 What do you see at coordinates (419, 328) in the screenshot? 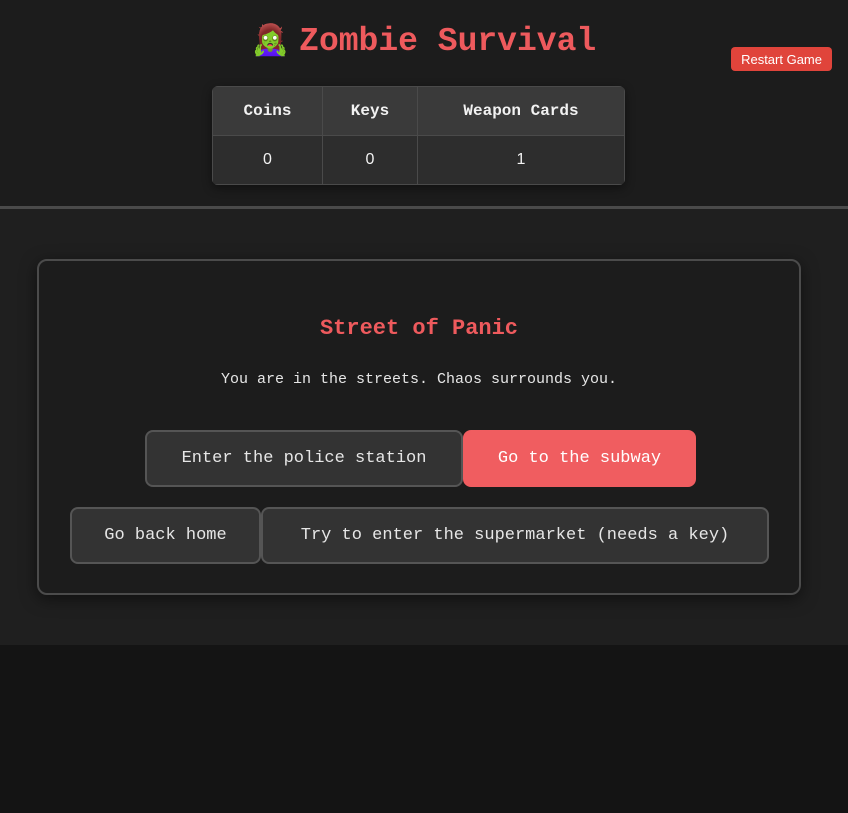
I see `scene-title: Street of Panic` at bounding box center [419, 328].